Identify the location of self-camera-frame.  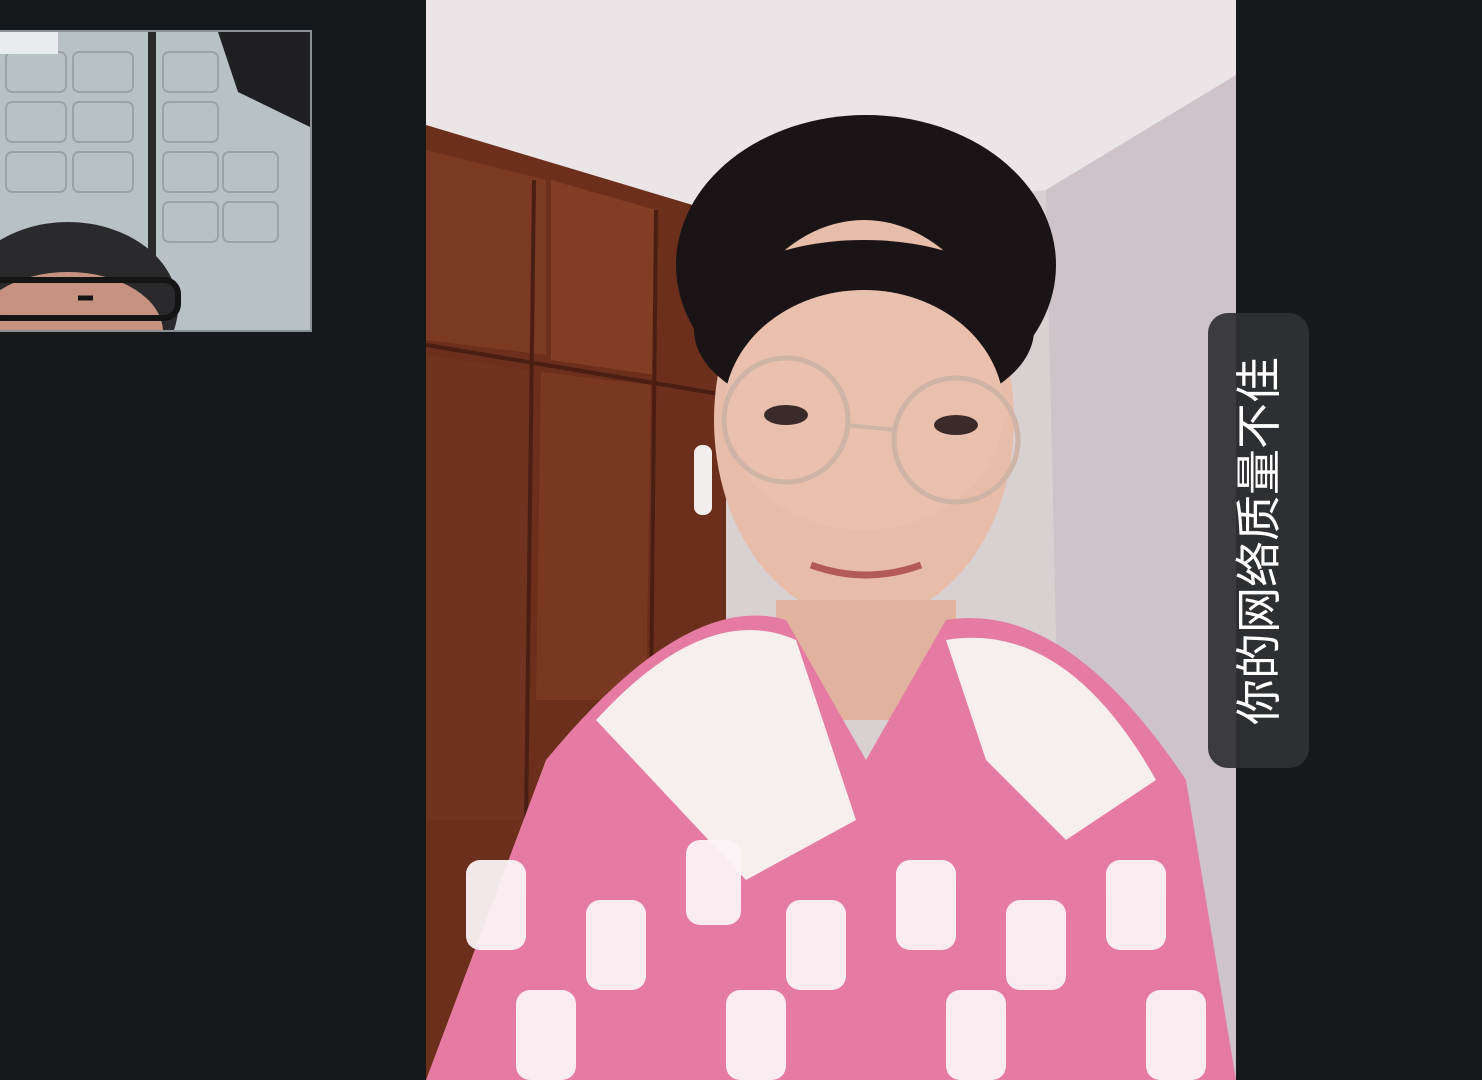
(155, 181).